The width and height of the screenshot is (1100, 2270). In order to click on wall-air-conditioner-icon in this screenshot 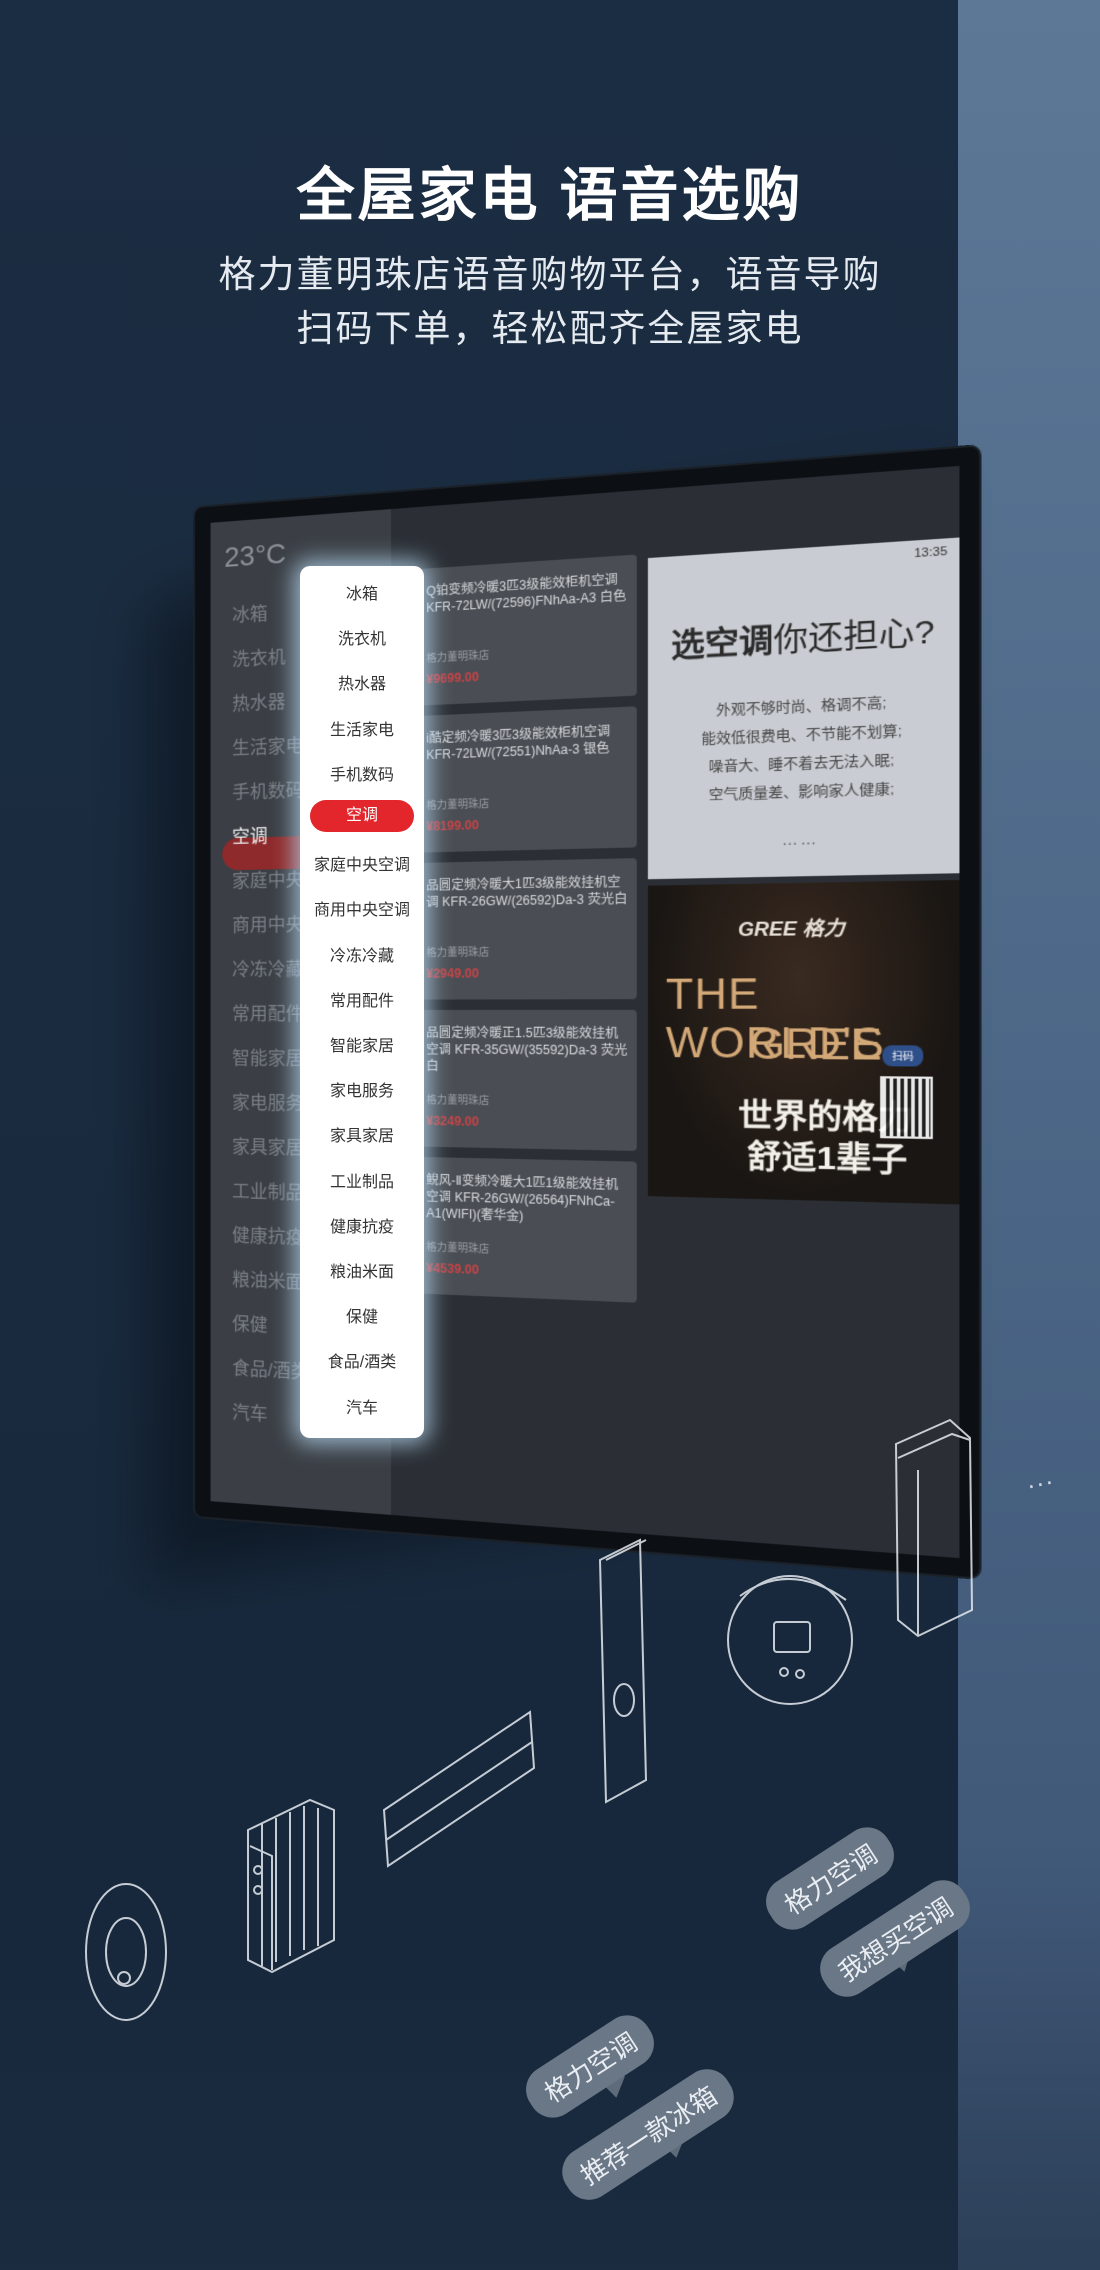, I will do `click(459, 1789)`.